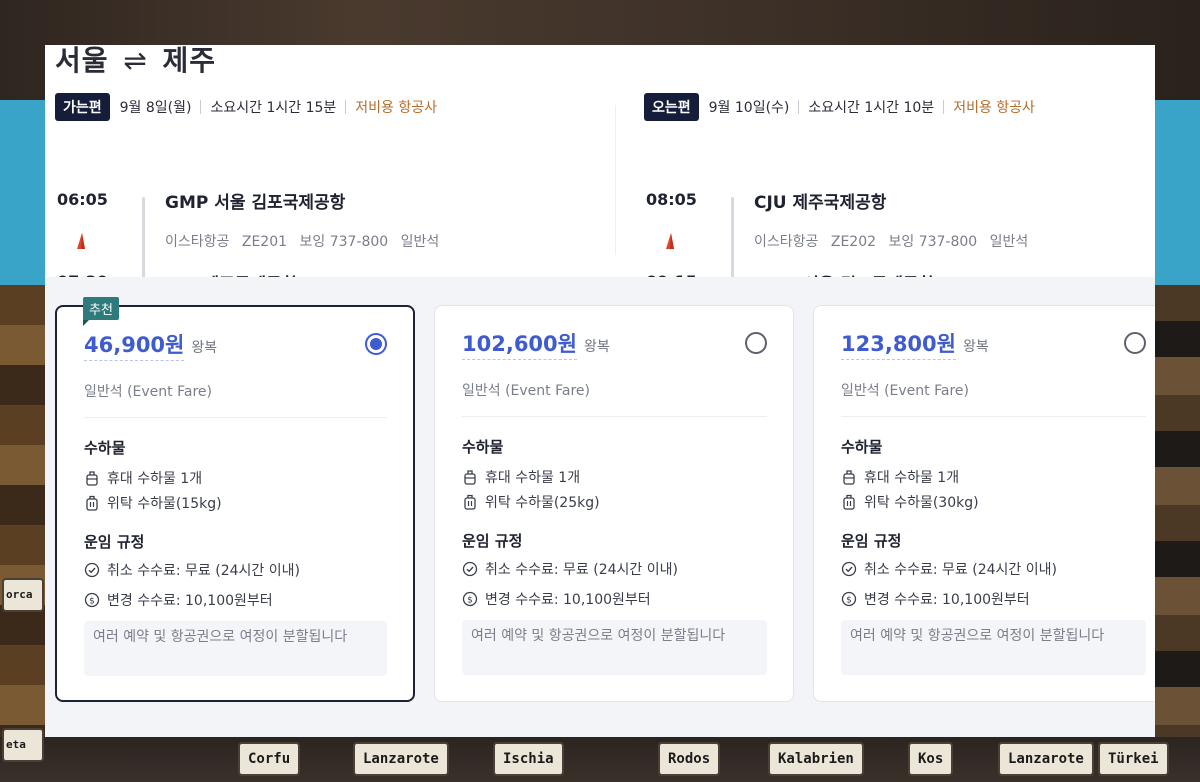  What do you see at coordinates (23, 745) in the screenshot?
I see `background-sign: eta` at bounding box center [23, 745].